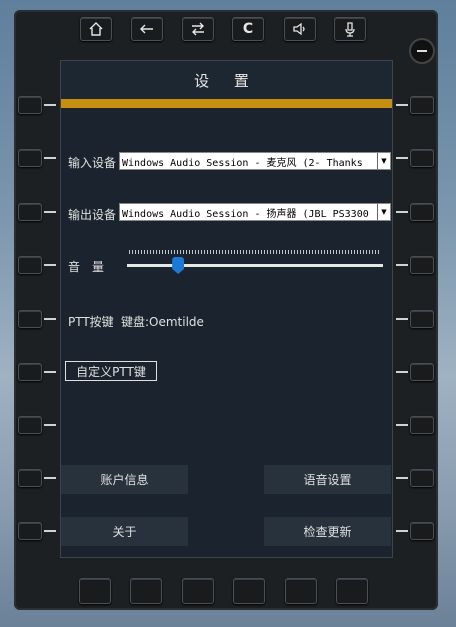  I want to click on minimize-button, so click(422, 51).